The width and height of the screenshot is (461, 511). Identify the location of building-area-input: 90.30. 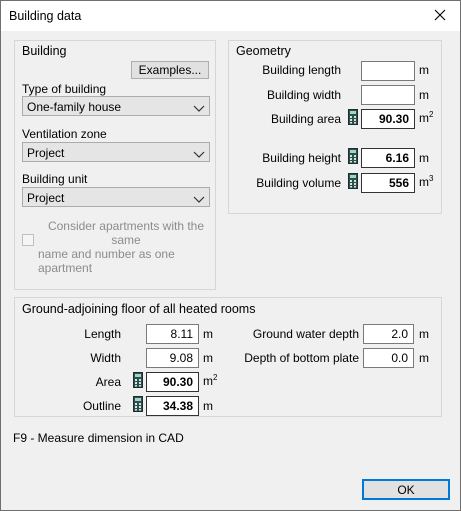
(388, 119).